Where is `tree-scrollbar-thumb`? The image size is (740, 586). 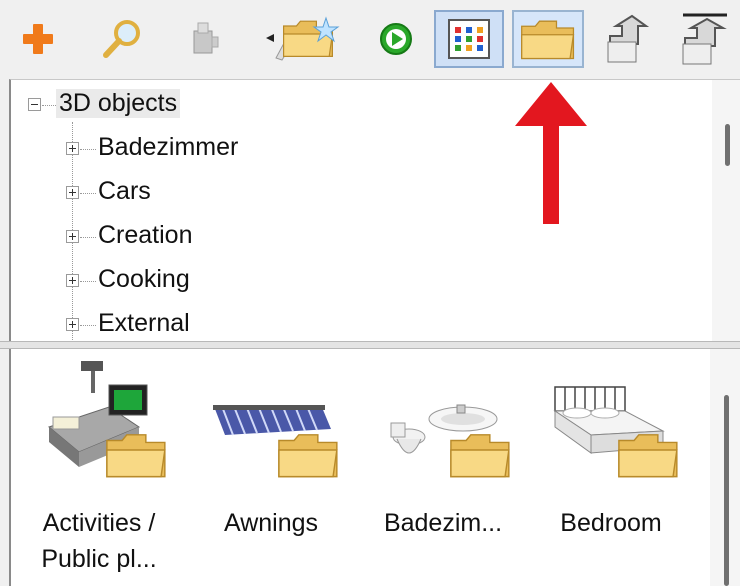 tree-scrollbar-thumb is located at coordinates (727, 145).